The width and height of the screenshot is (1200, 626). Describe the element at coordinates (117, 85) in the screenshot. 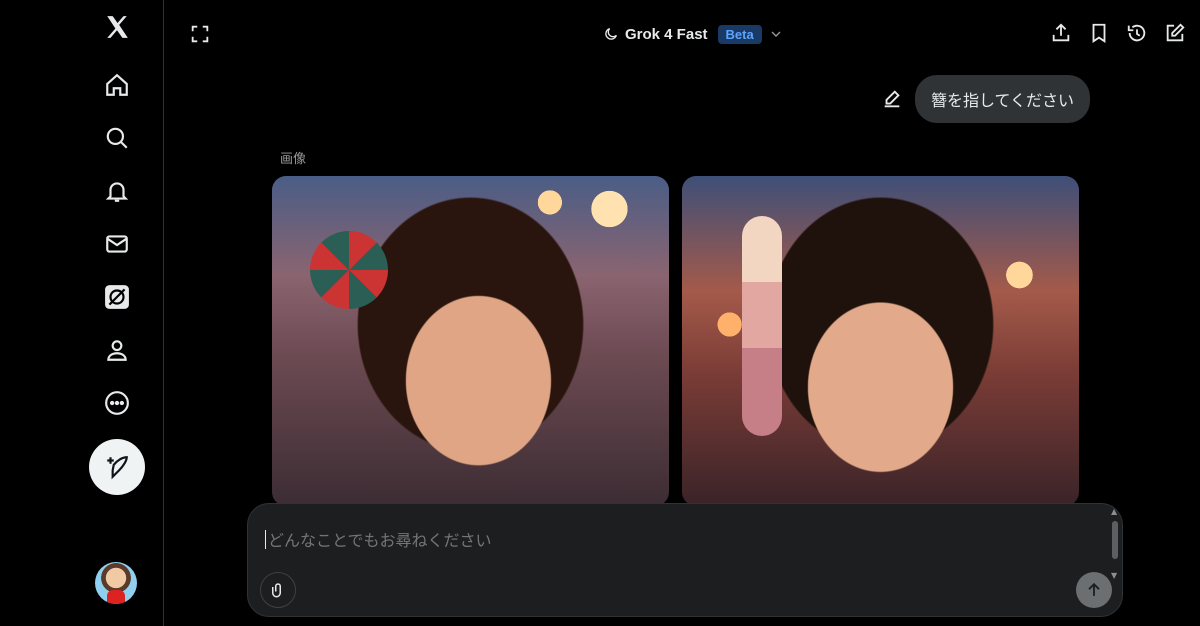

I see `home-icon` at that location.